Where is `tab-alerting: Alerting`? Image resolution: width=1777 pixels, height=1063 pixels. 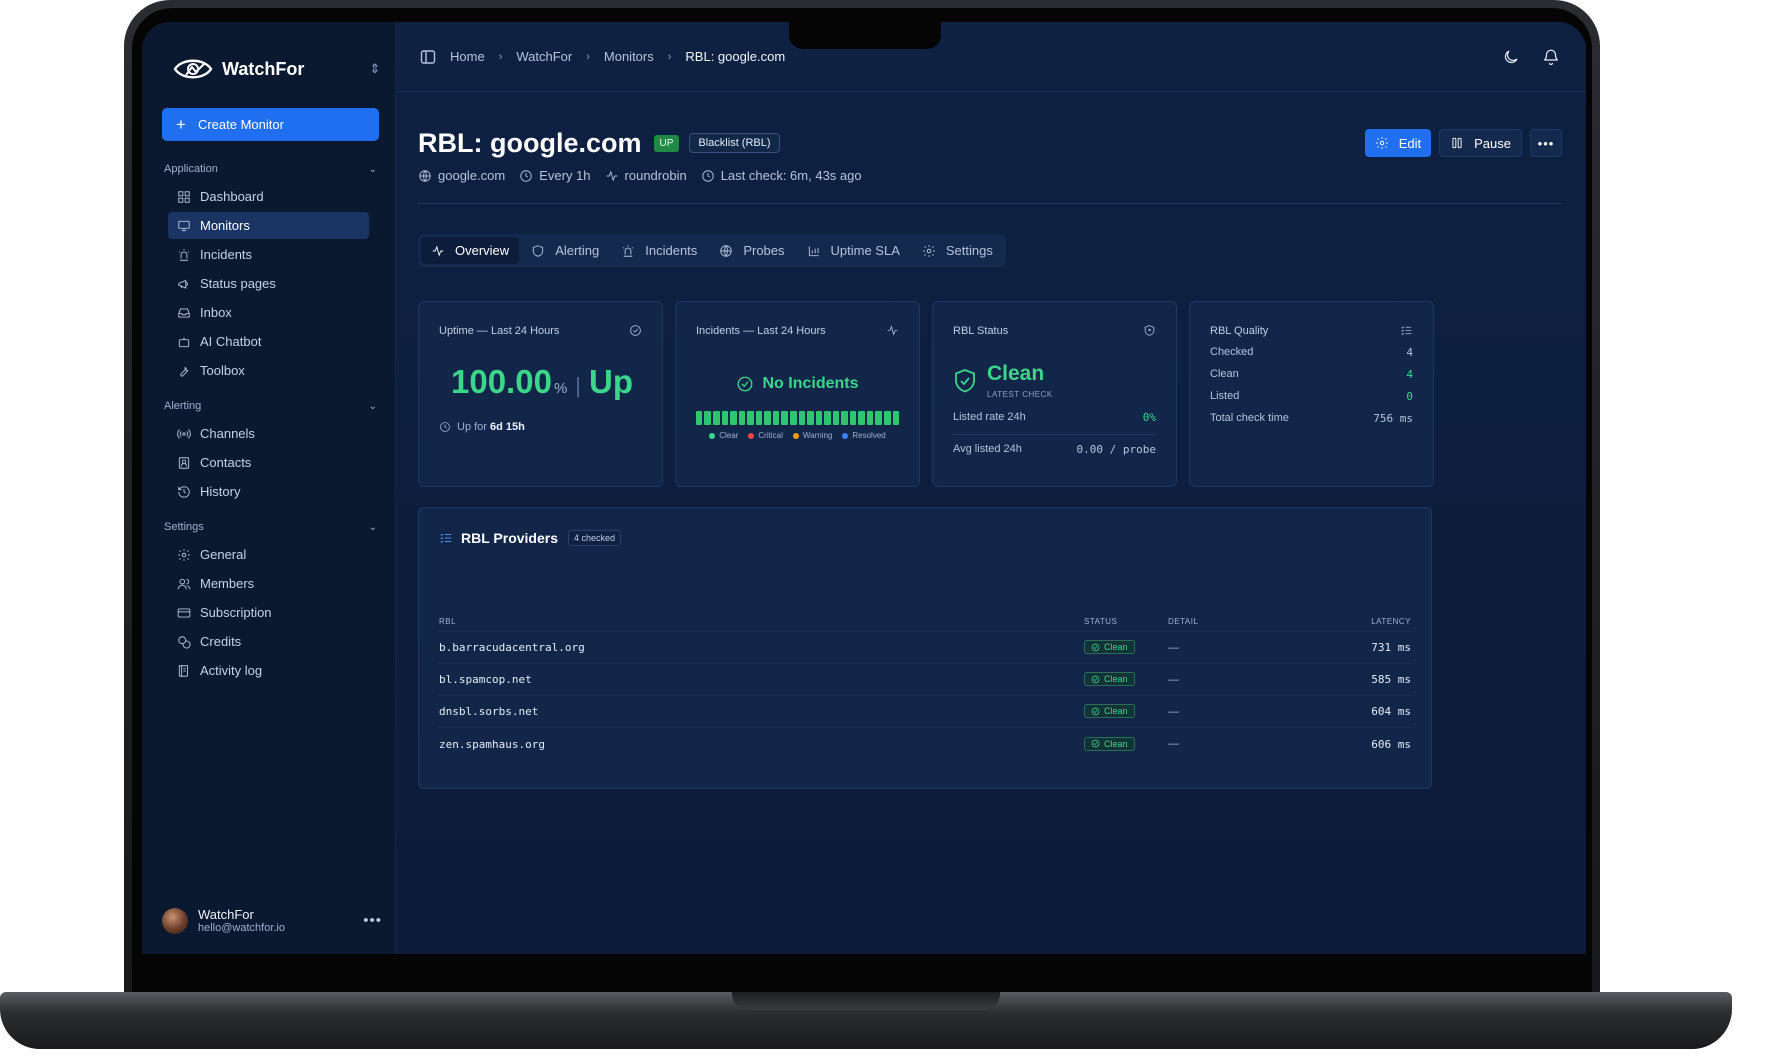
tab-alerting: Alerting is located at coordinates (565, 250).